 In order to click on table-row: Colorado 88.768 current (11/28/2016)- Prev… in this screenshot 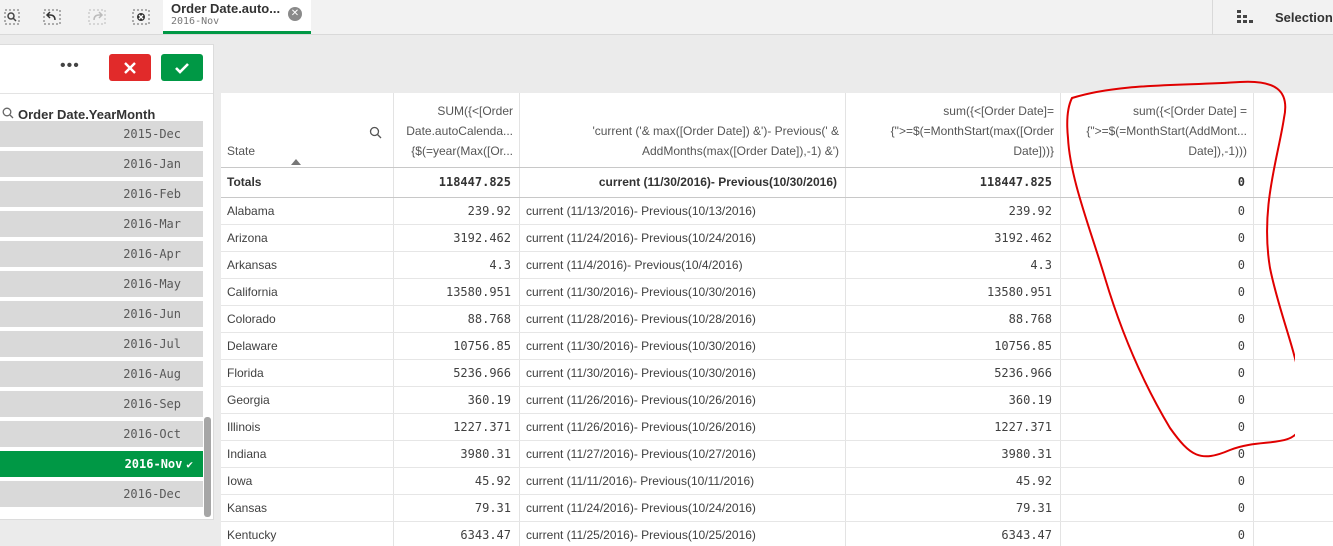, I will do `click(777, 319)`.